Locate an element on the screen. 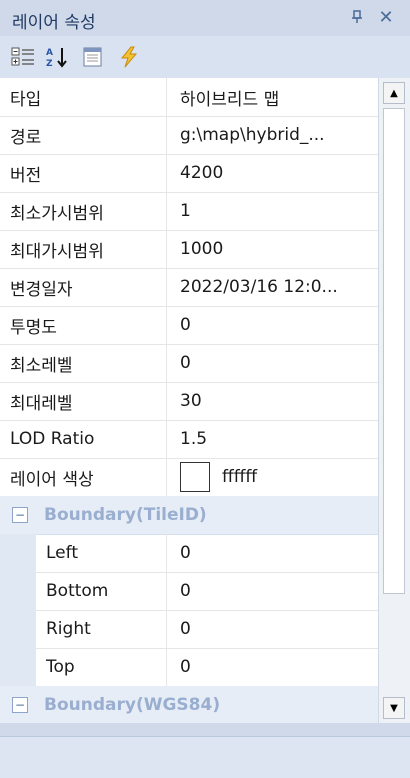 The image size is (410, 778). category-boundary-wgs84: − Boundary(WGS84) is located at coordinates (189, 704).